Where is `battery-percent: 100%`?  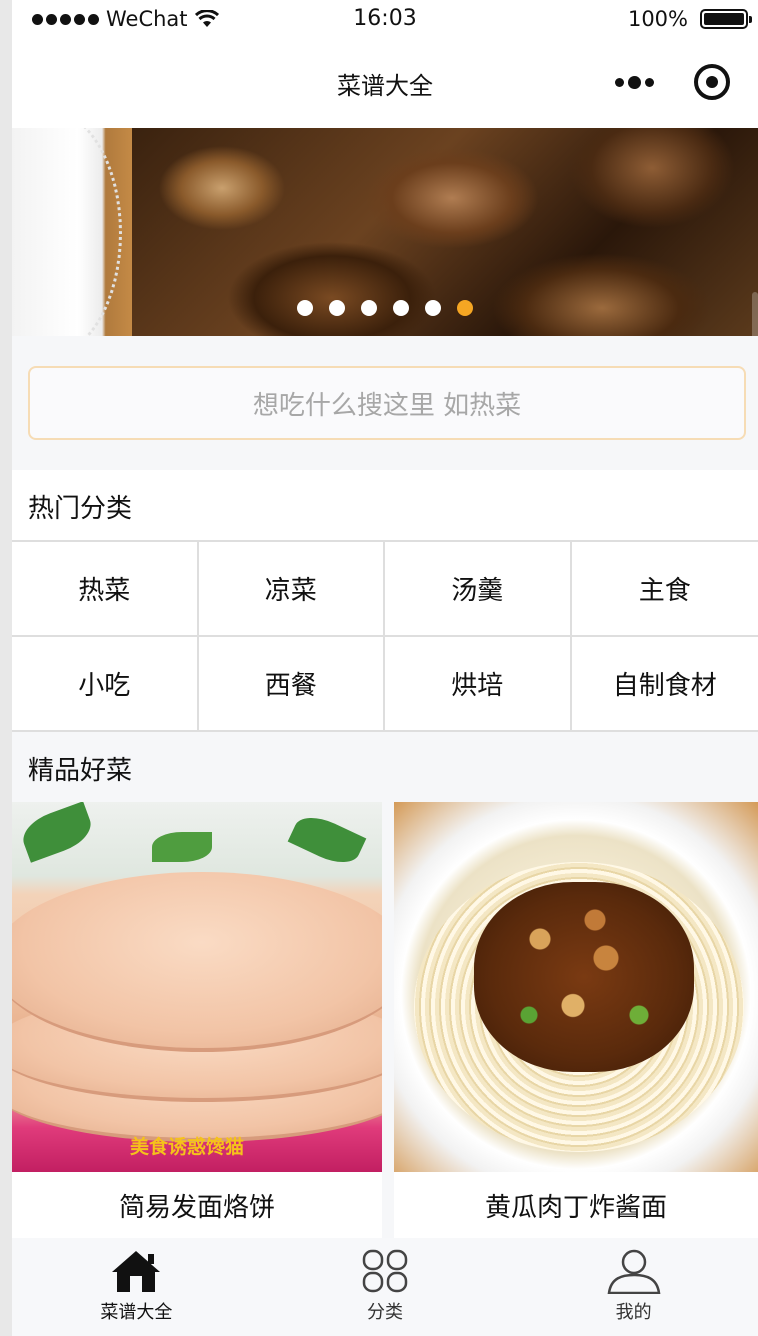 battery-percent: 100% is located at coordinates (657, 19).